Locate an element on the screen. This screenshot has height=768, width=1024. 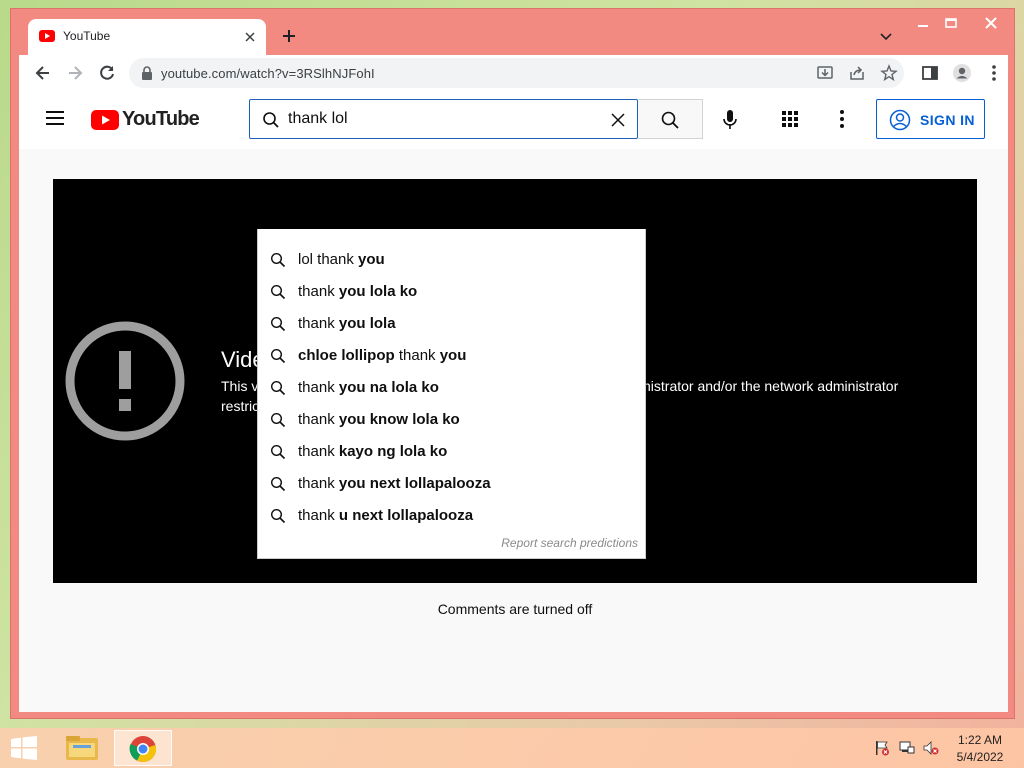
youtube-favicon-icon is located at coordinates (47, 36).